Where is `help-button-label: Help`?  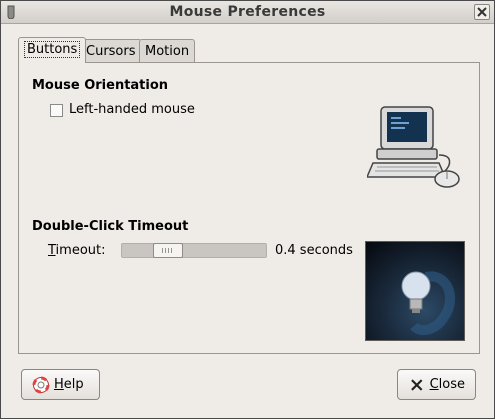 help-button-label: Help is located at coordinates (69, 384).